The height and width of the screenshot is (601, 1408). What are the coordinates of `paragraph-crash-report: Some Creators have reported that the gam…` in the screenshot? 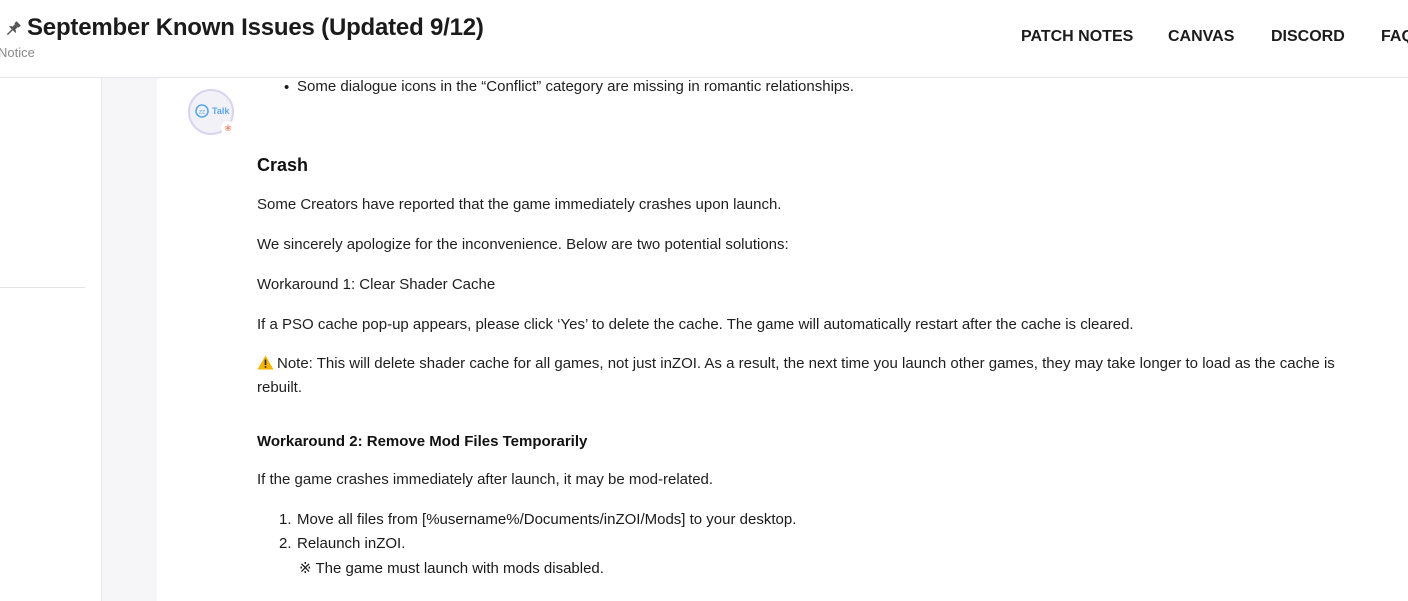 It's located at (519, 204).